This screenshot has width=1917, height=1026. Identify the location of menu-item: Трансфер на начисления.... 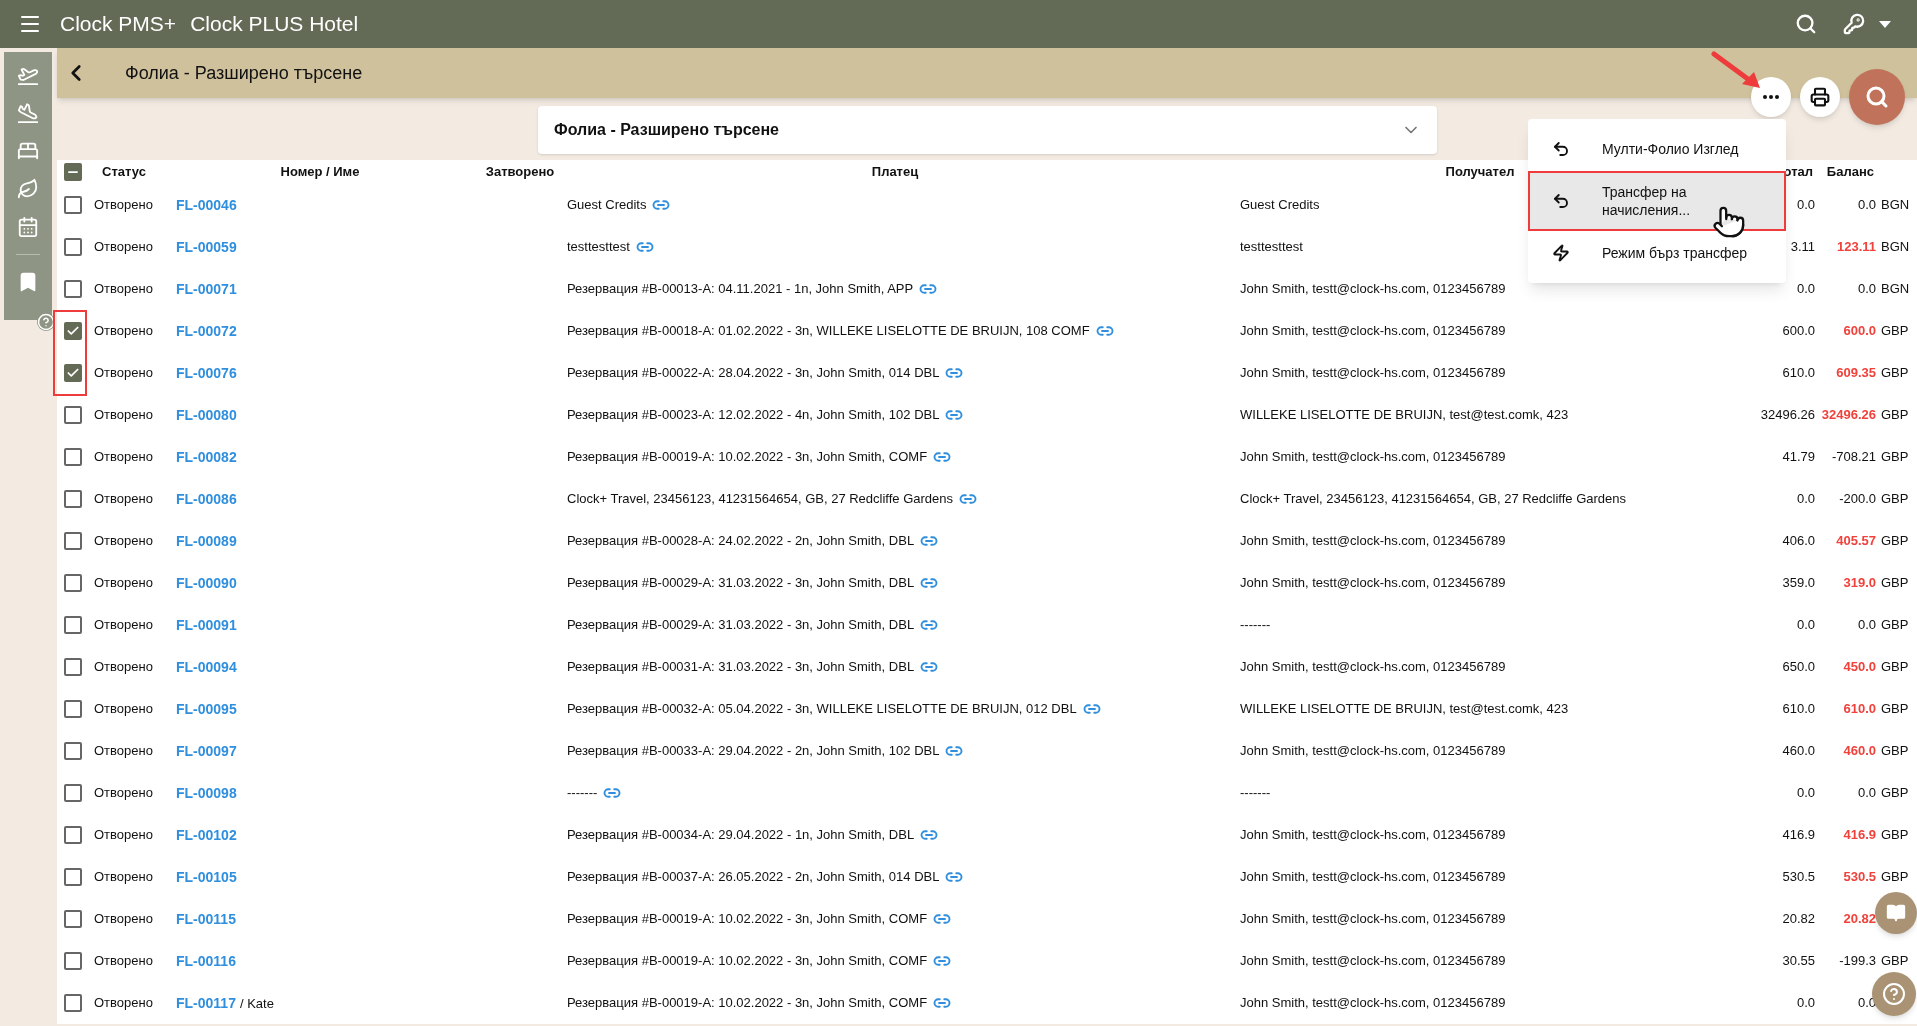
(1657, 201).